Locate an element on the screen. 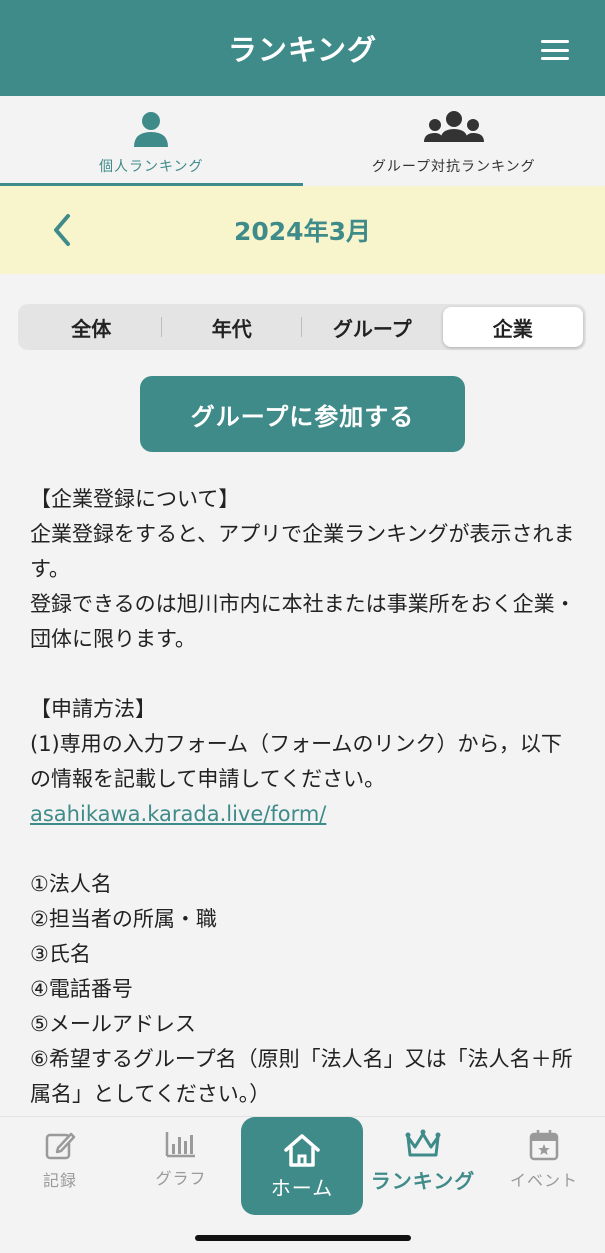 The height and width of the screenshot is (1253, 605). list-item: ④電話番号 is located at coordinates (81, 989).